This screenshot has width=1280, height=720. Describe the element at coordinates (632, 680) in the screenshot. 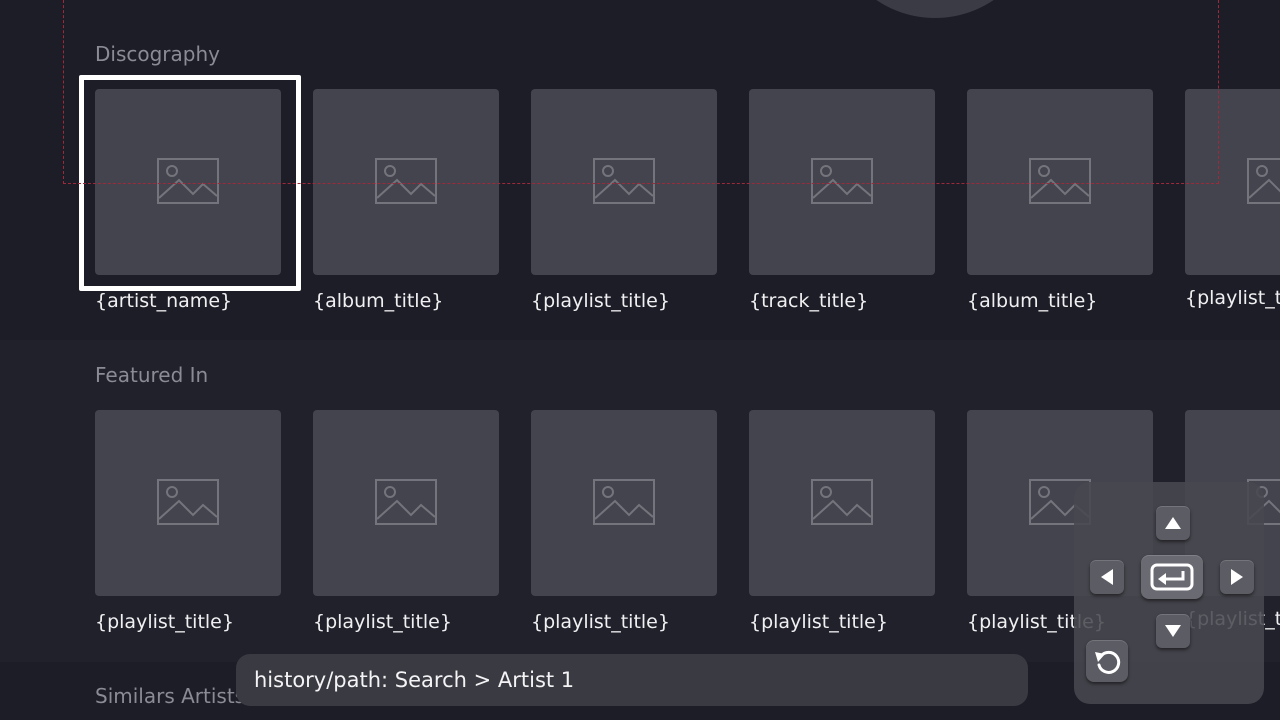

I see `history-path-bar: history/path: Search > Artist 1` at that location.